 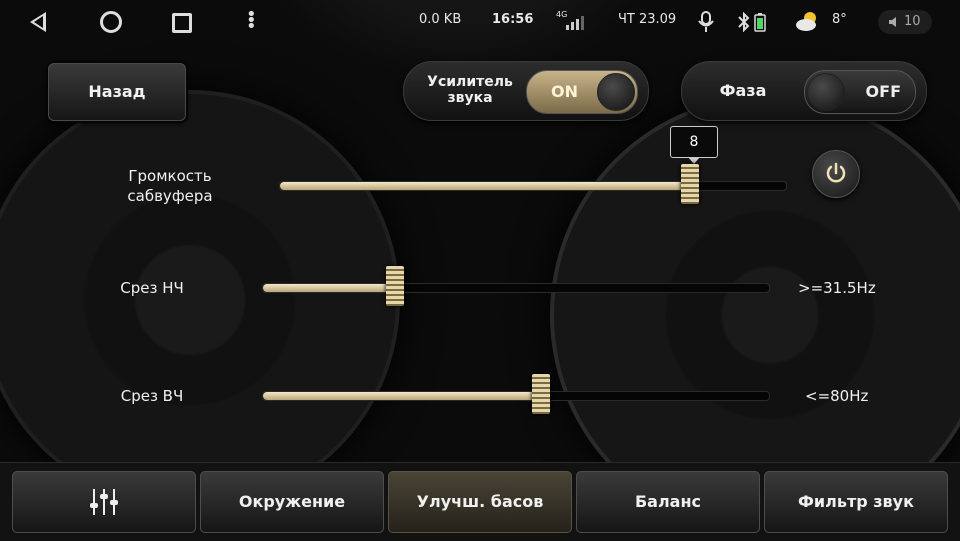 I want to click on mic-icon, so click(x=706, y=21).